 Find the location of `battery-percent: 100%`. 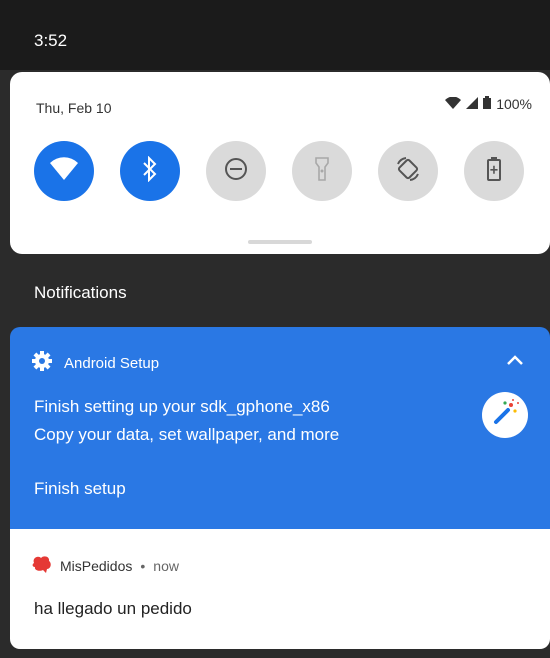

battery-percent: 100% is located at coordinates (514, 104).